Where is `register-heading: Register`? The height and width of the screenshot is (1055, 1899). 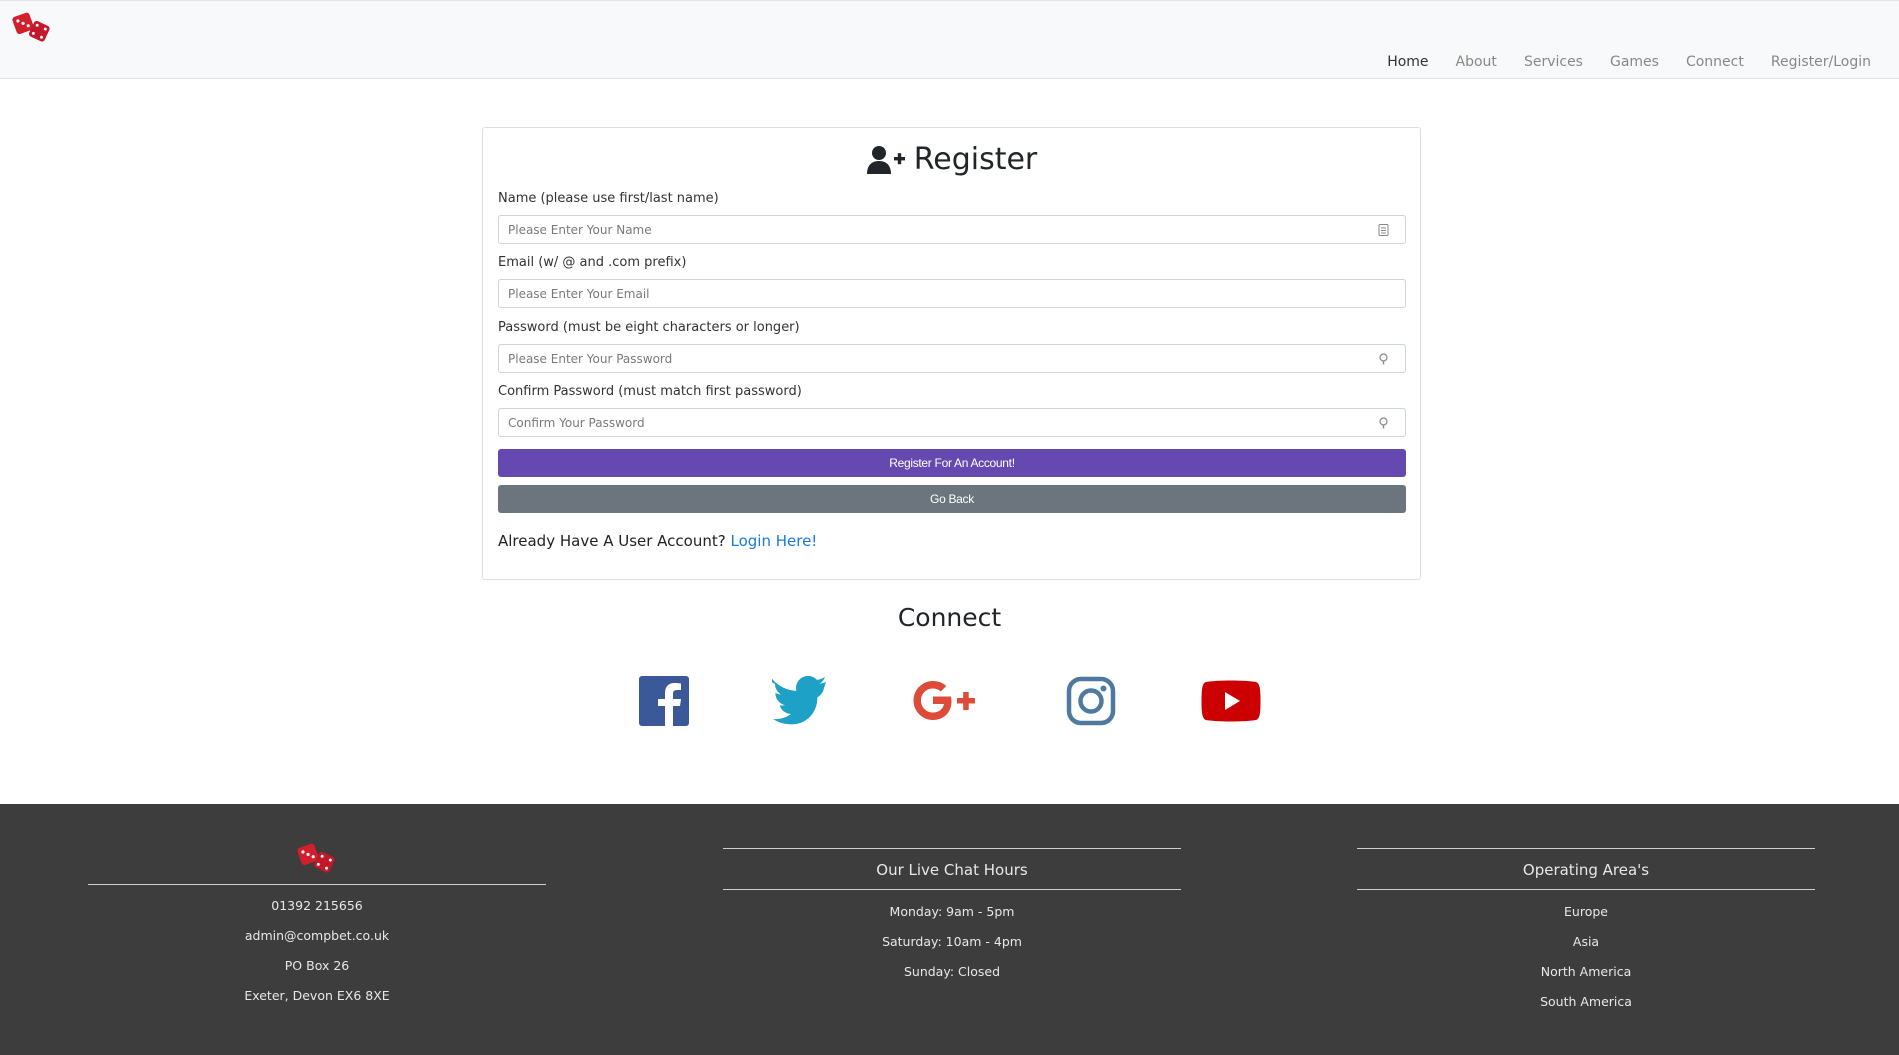 register-heading: Register is located at coordinates (951, 159).